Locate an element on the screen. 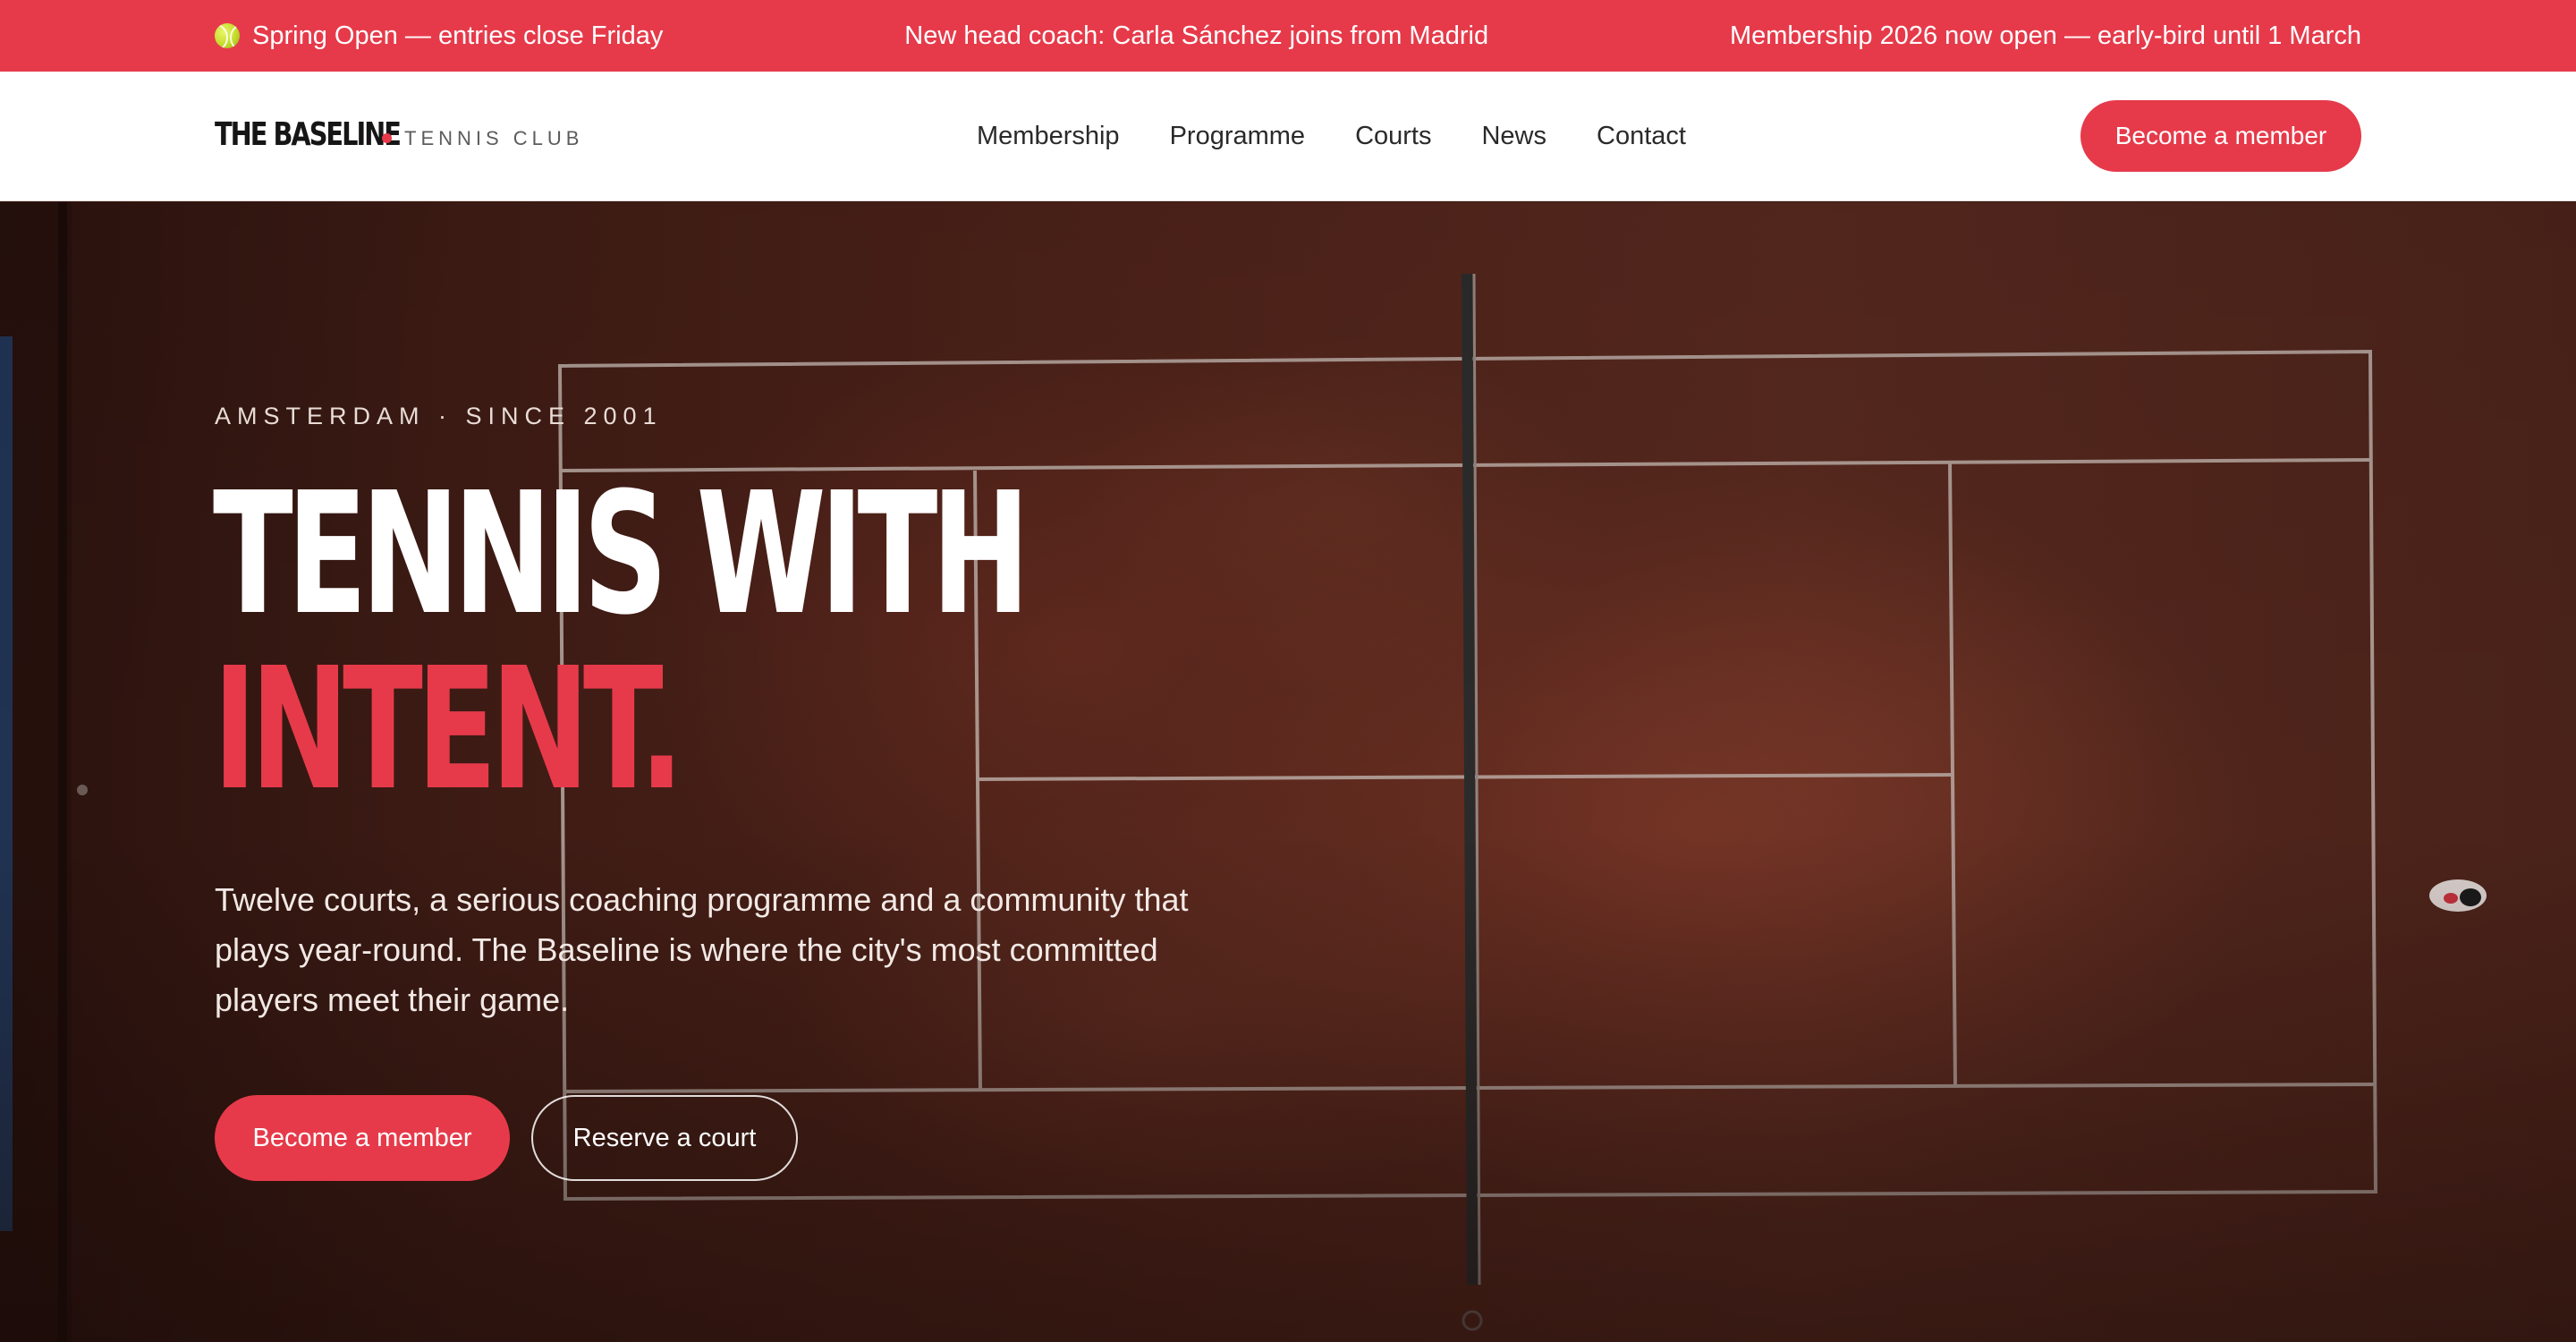 This screenshot has height=1342, width=2576. hero-headline: TENNIS WITH INTENT. is located at coordinates (621, 642).